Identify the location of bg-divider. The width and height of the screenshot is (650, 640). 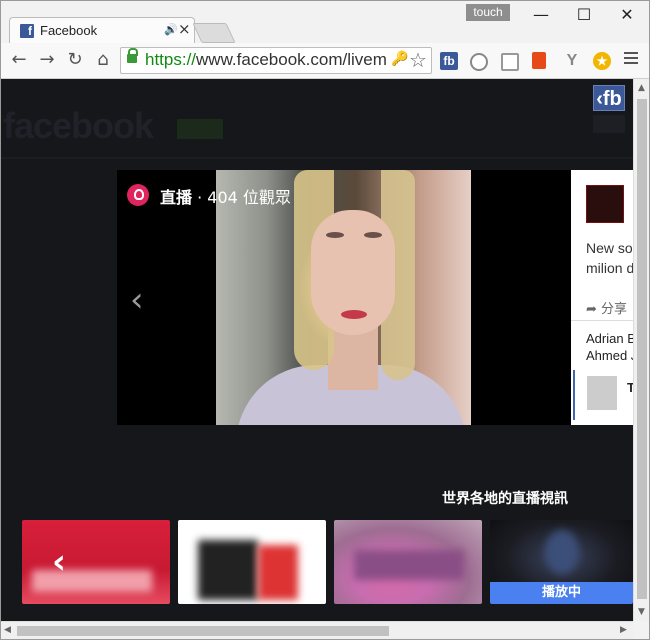
(317, 158).